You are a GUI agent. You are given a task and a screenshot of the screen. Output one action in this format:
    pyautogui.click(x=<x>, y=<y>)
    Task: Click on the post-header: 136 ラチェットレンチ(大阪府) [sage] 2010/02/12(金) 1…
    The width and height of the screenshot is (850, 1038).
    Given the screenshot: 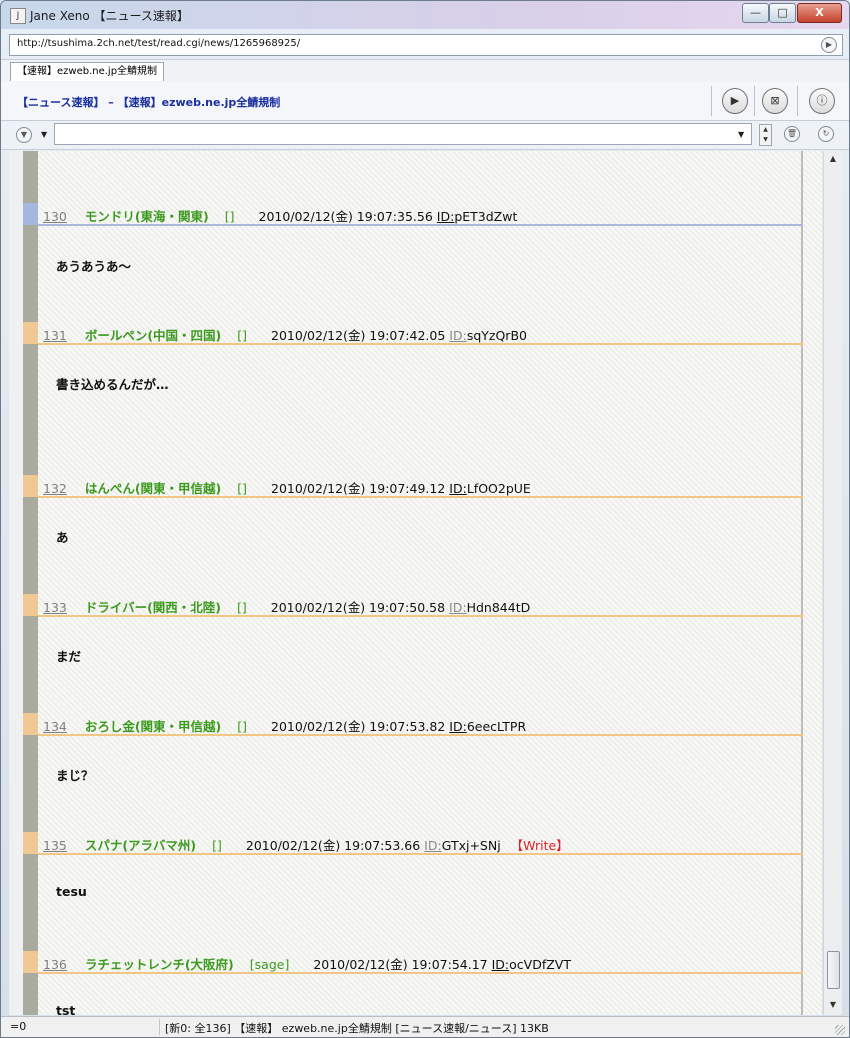 What is the action you would take?
    pyautogui.click(x=413, y=962)
    